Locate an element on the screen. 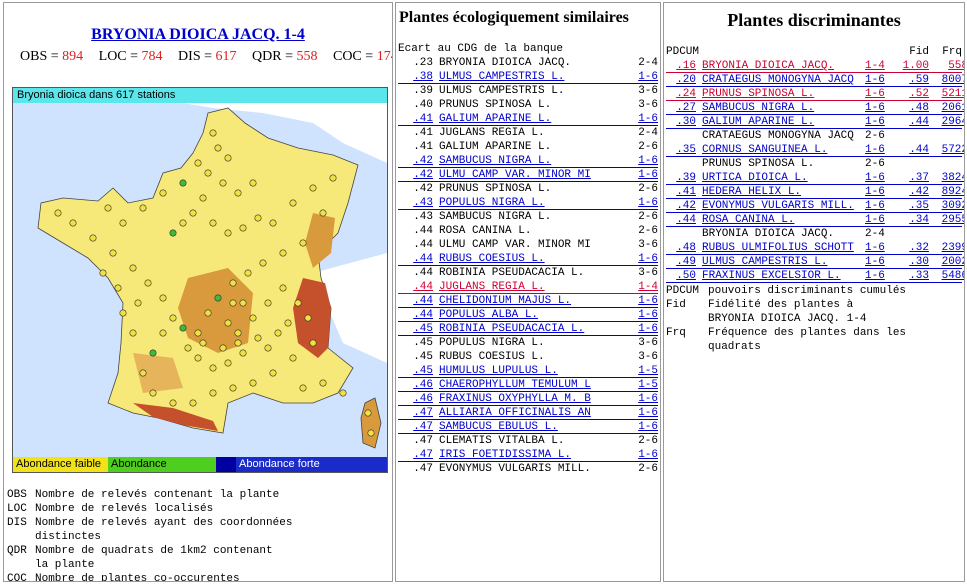  glossary-row: QDR Nombre de quadrats de 1km2 contenant is located at coordinates (140, 551).